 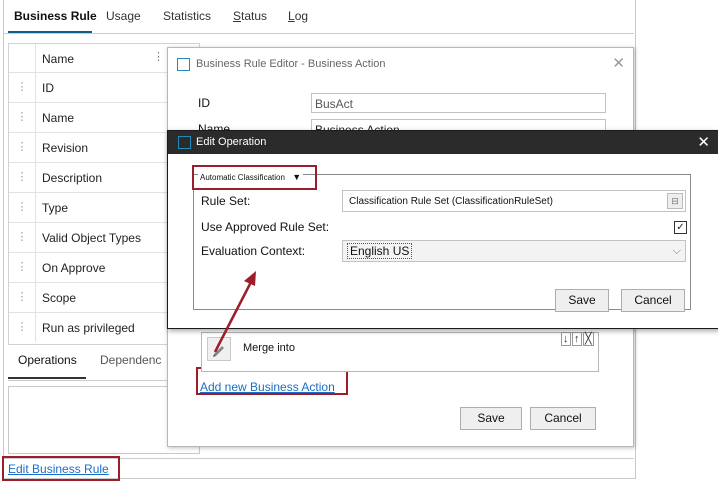 What do you see at coordinates (233, 317) in the screenshot?
I see `arrow-line` at bounding box center [233, 317].